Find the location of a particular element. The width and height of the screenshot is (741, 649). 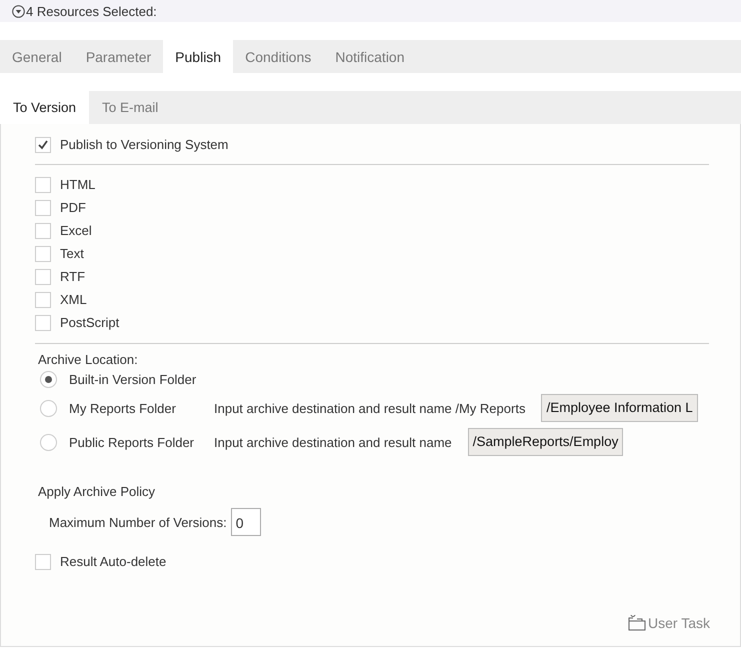

field-hint: Input archive destination and result name is located at coordinates (333, 442).